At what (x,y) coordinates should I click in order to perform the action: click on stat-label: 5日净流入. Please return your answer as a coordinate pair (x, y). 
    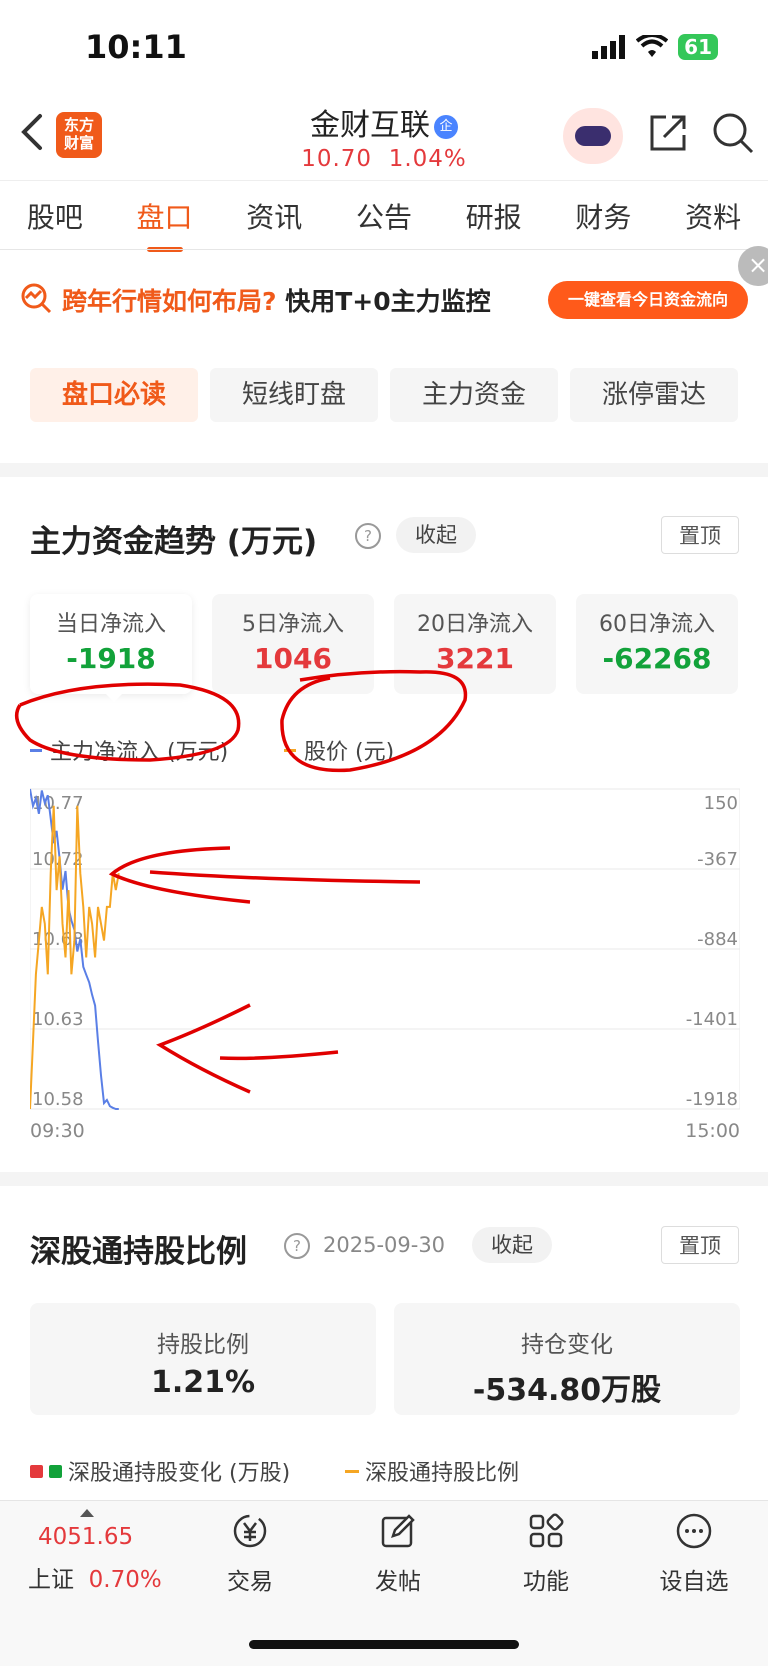
    Looking at the image, I should click on (293, 624).